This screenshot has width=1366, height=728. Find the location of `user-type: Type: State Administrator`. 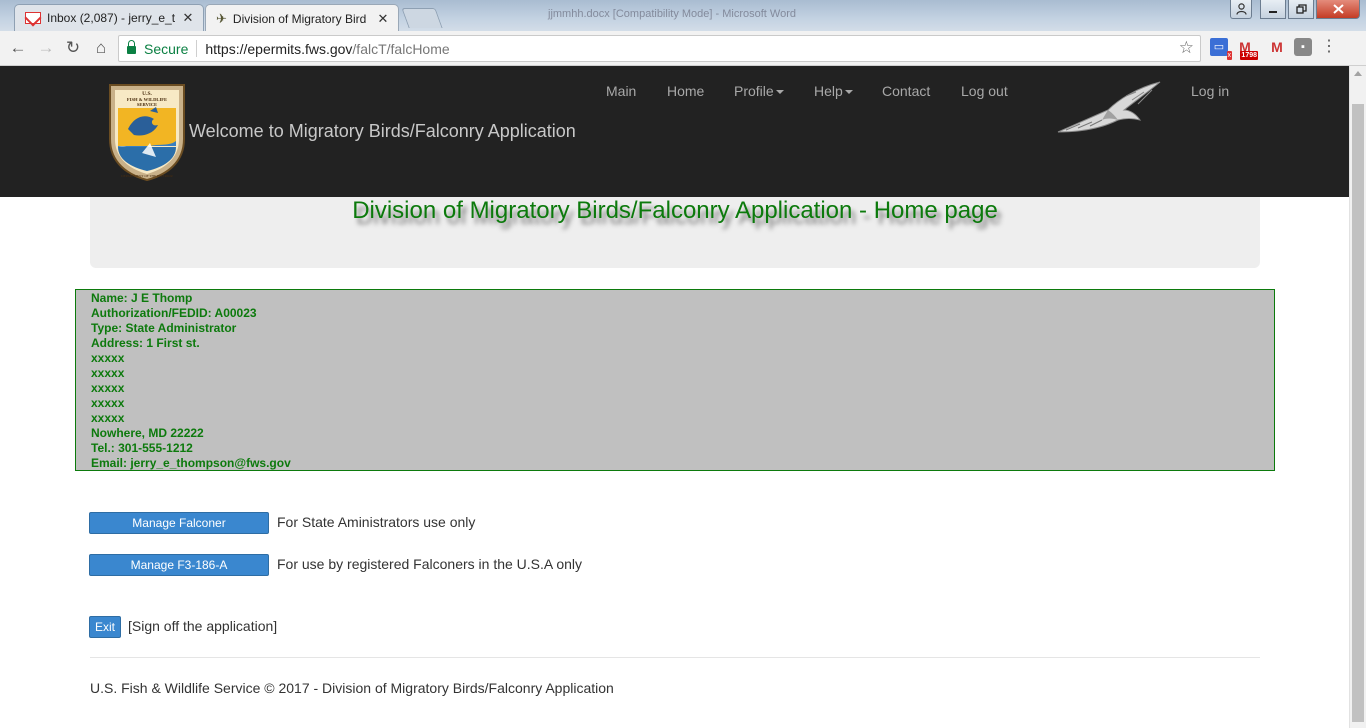

user-type: Type: State Administrator is located at coordinates (164, 328).